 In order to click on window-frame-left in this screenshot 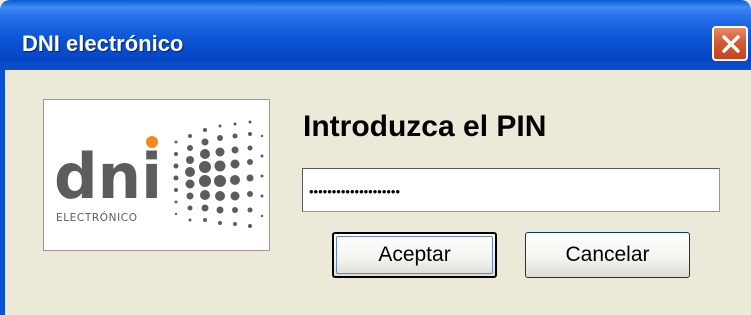, I will do `click(2, 192)`.